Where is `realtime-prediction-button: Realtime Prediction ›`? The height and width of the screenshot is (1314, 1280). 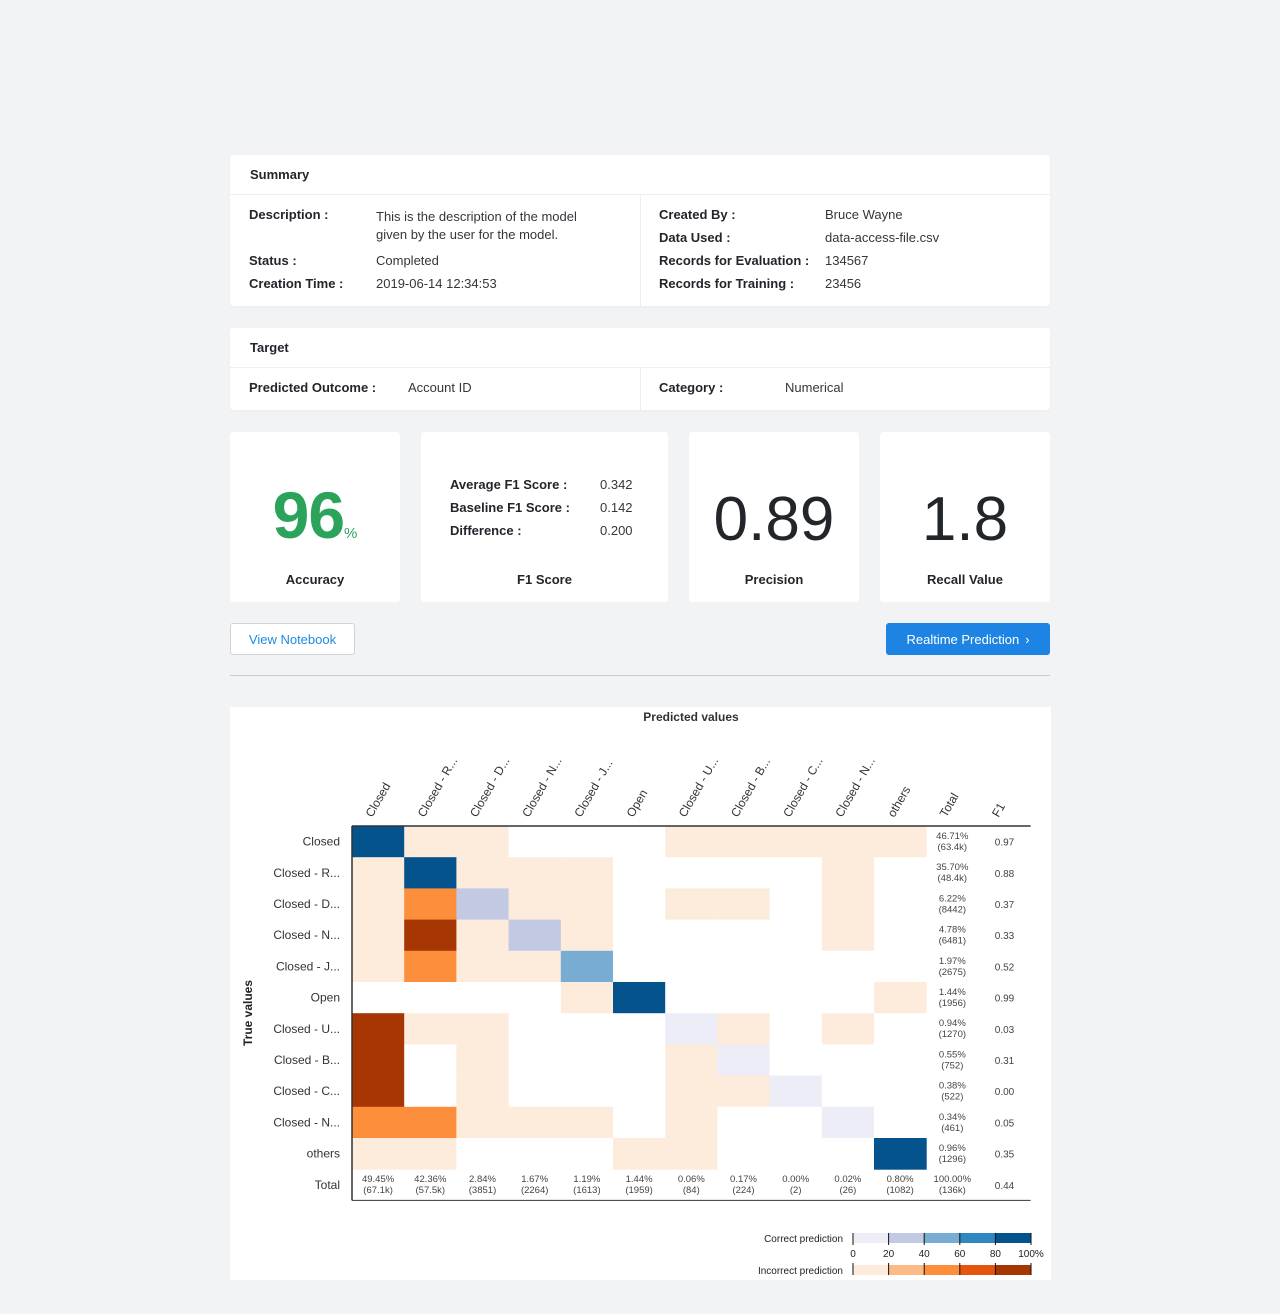 realtime-prediction-button: Realtime Prediction › is located at coordinates (968, 639).